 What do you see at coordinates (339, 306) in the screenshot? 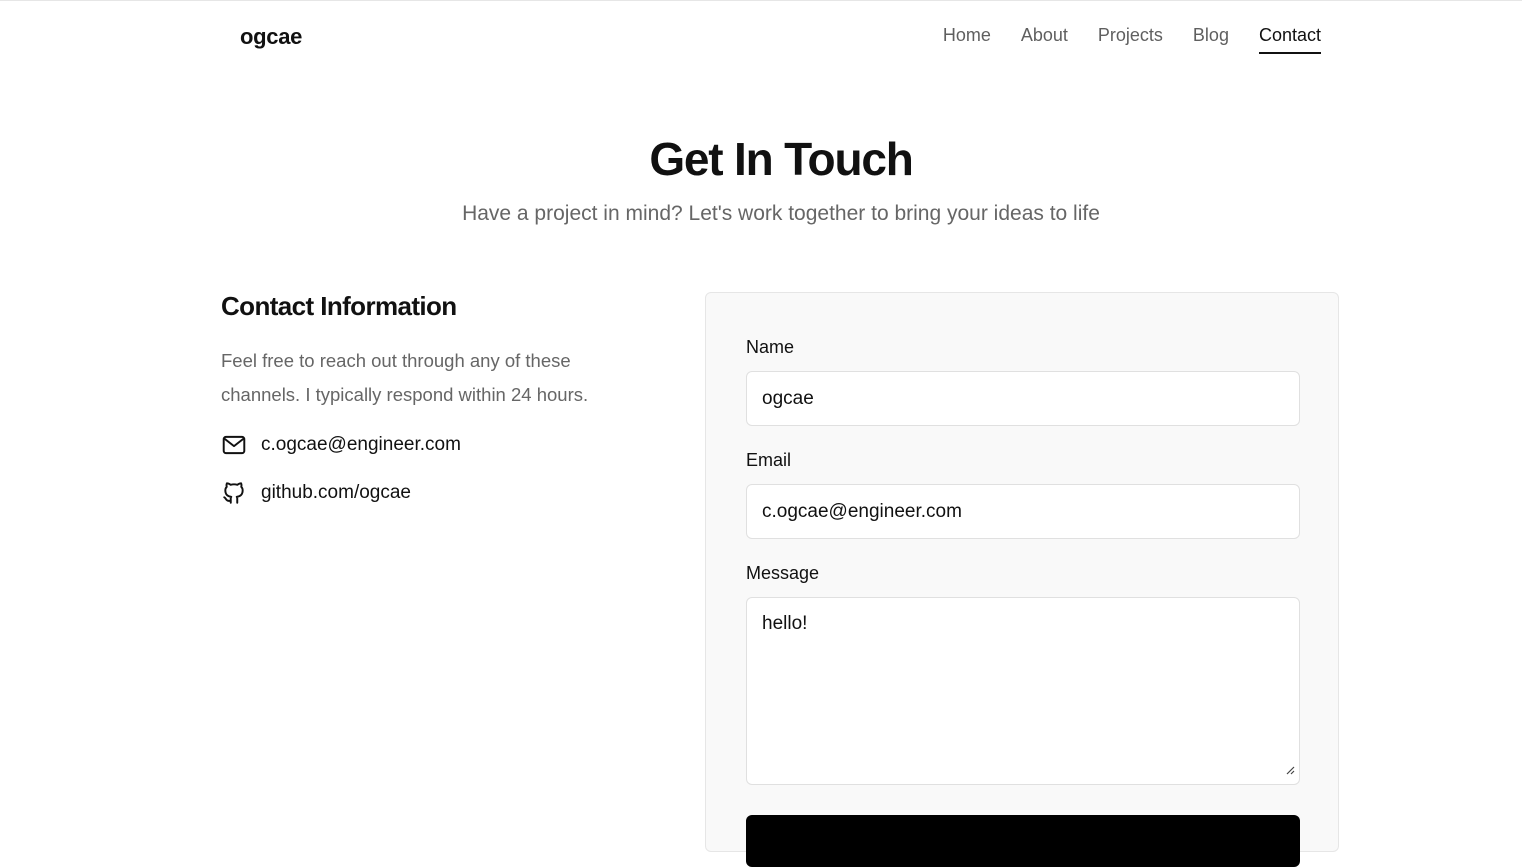
I see `contact-info-heading: Contact Information` at bounding box center [339, 306].